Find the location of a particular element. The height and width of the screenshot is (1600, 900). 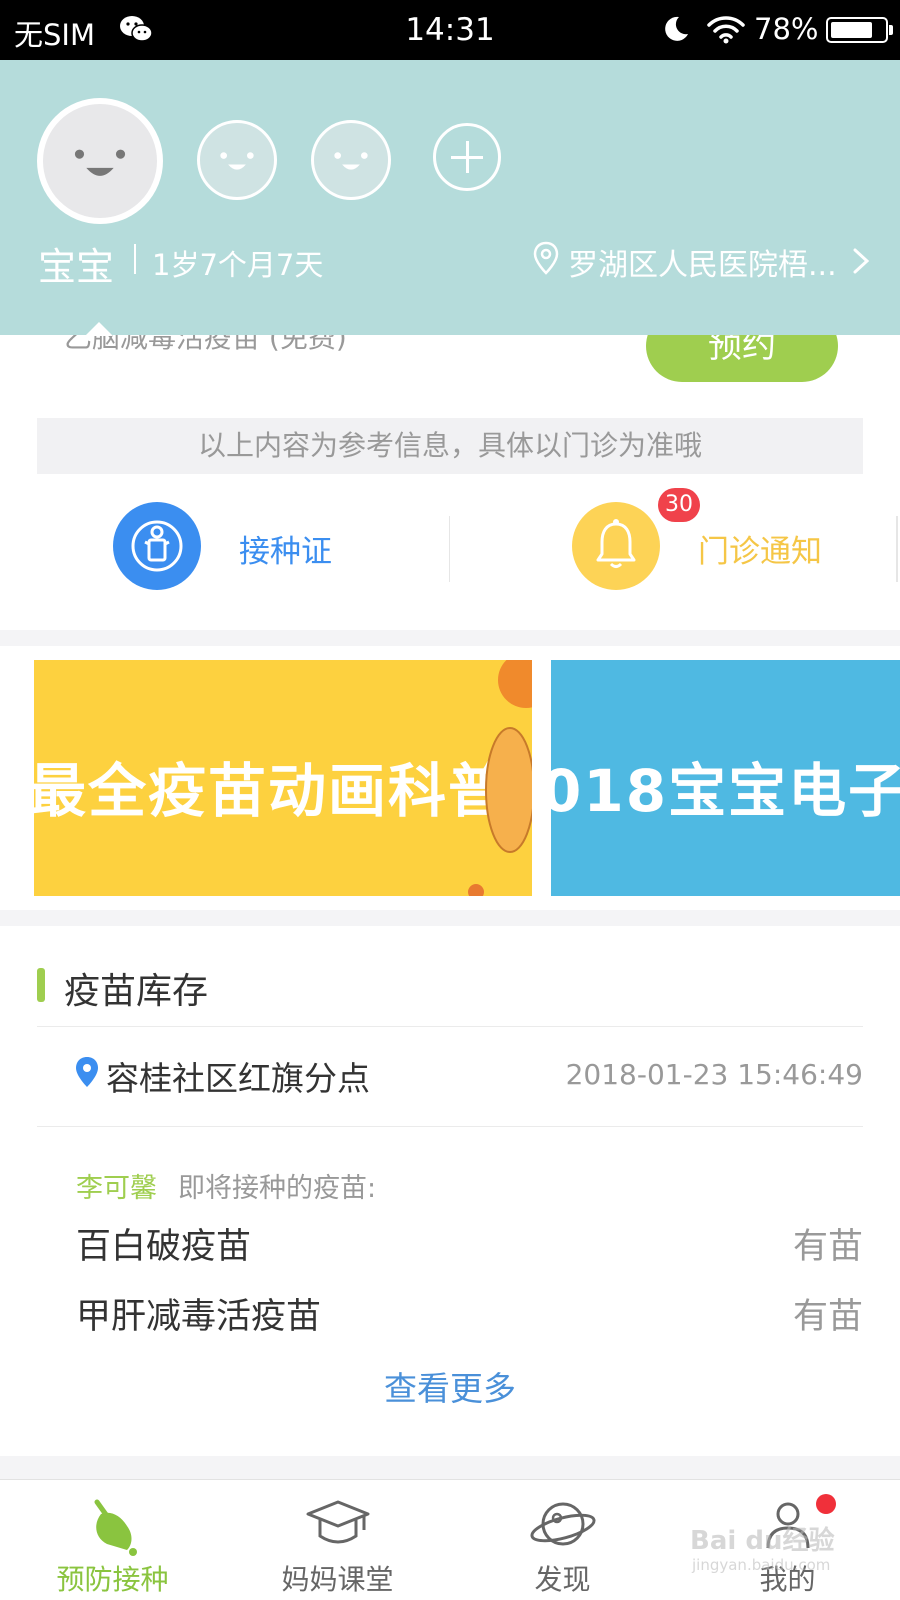

certificate-icon is located at coordinates (157, 546).